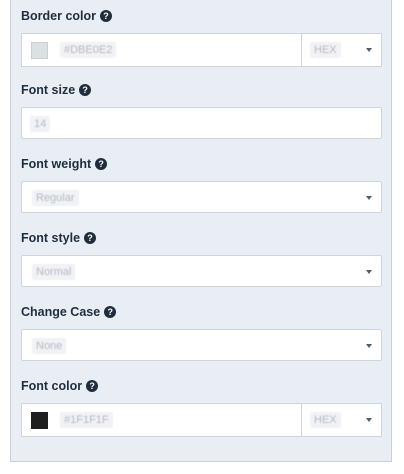  What do you see at coordinates (61, 312) in the screenshot?
I see `change-case-label-text: Change Case` at bounding box center [61, 312].